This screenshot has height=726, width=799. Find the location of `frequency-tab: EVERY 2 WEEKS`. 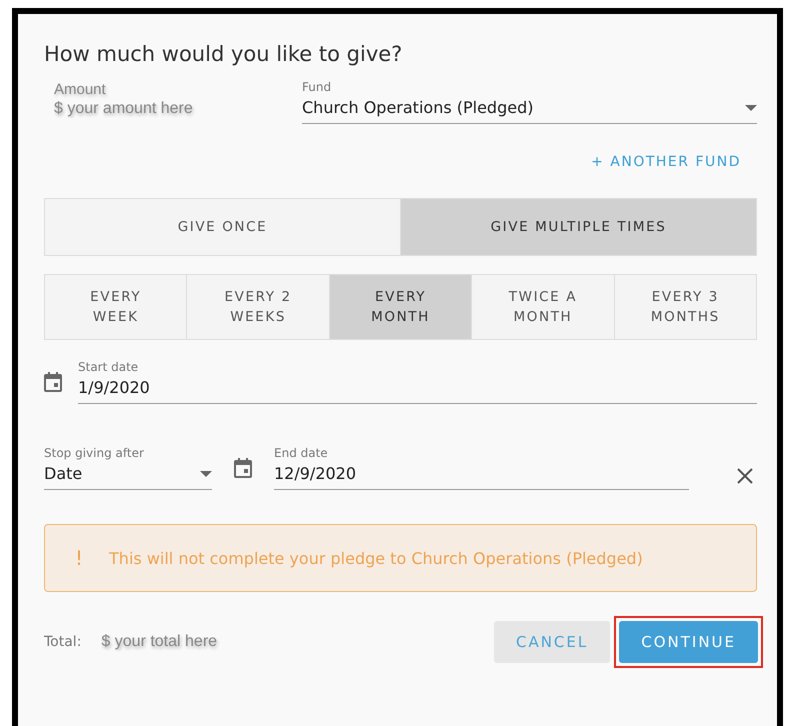

frequency-tab: EVERY 2 WEEKS is located at coordinates (257, 307).